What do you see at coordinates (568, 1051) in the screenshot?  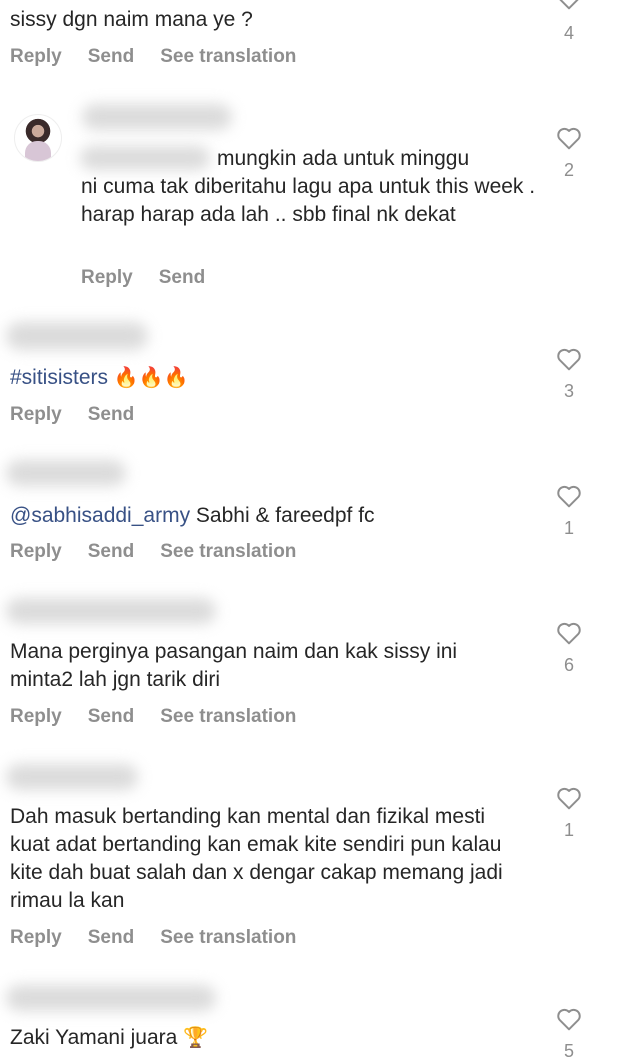 I see `like-count: 5` at bounding box center [568, 1051].